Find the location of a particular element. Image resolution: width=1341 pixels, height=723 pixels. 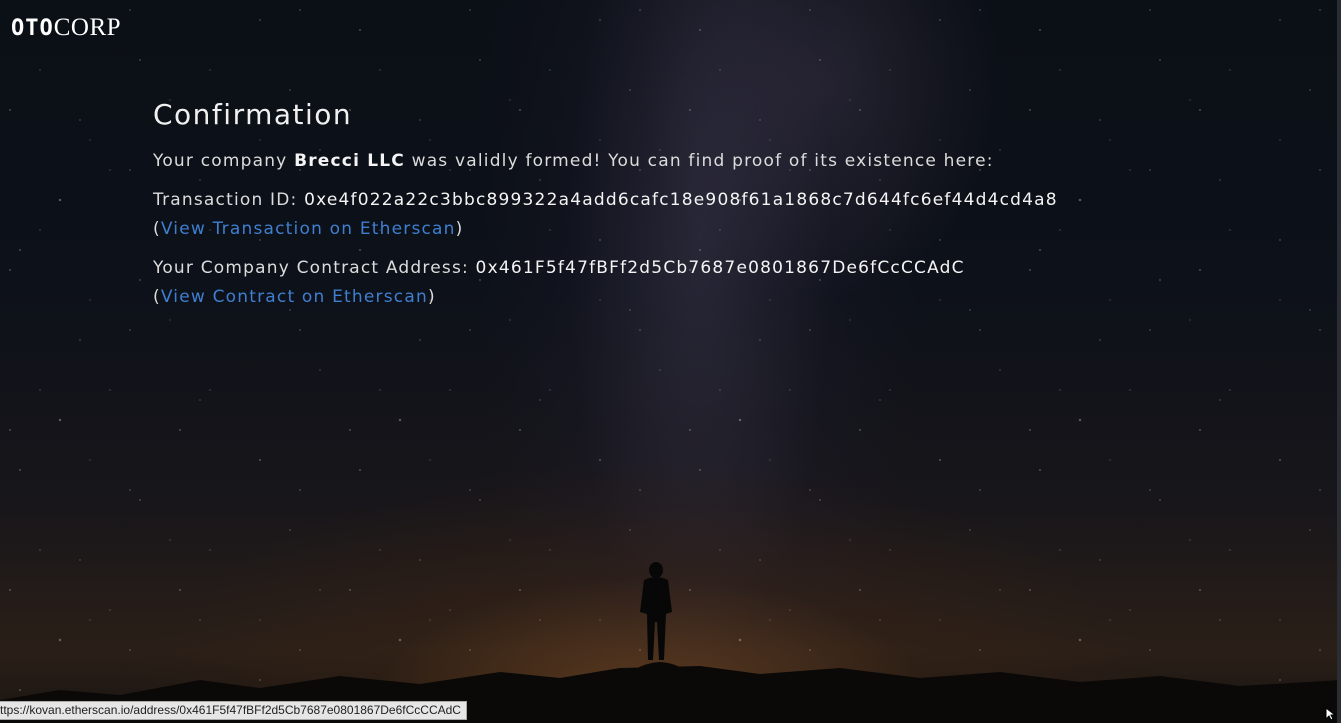

logo-oto-text: OTO is located at coordinates (32, 28).